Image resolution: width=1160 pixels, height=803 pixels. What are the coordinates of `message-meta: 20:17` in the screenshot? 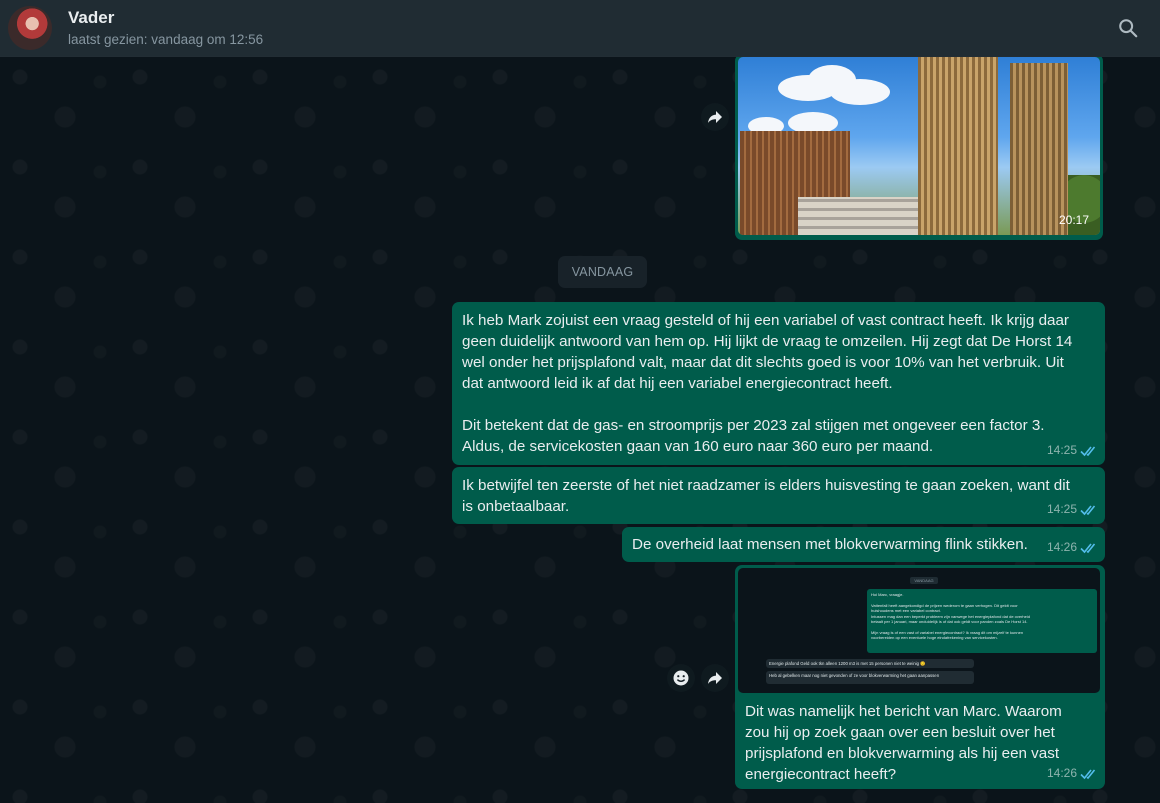 It's located at (1075, 220).